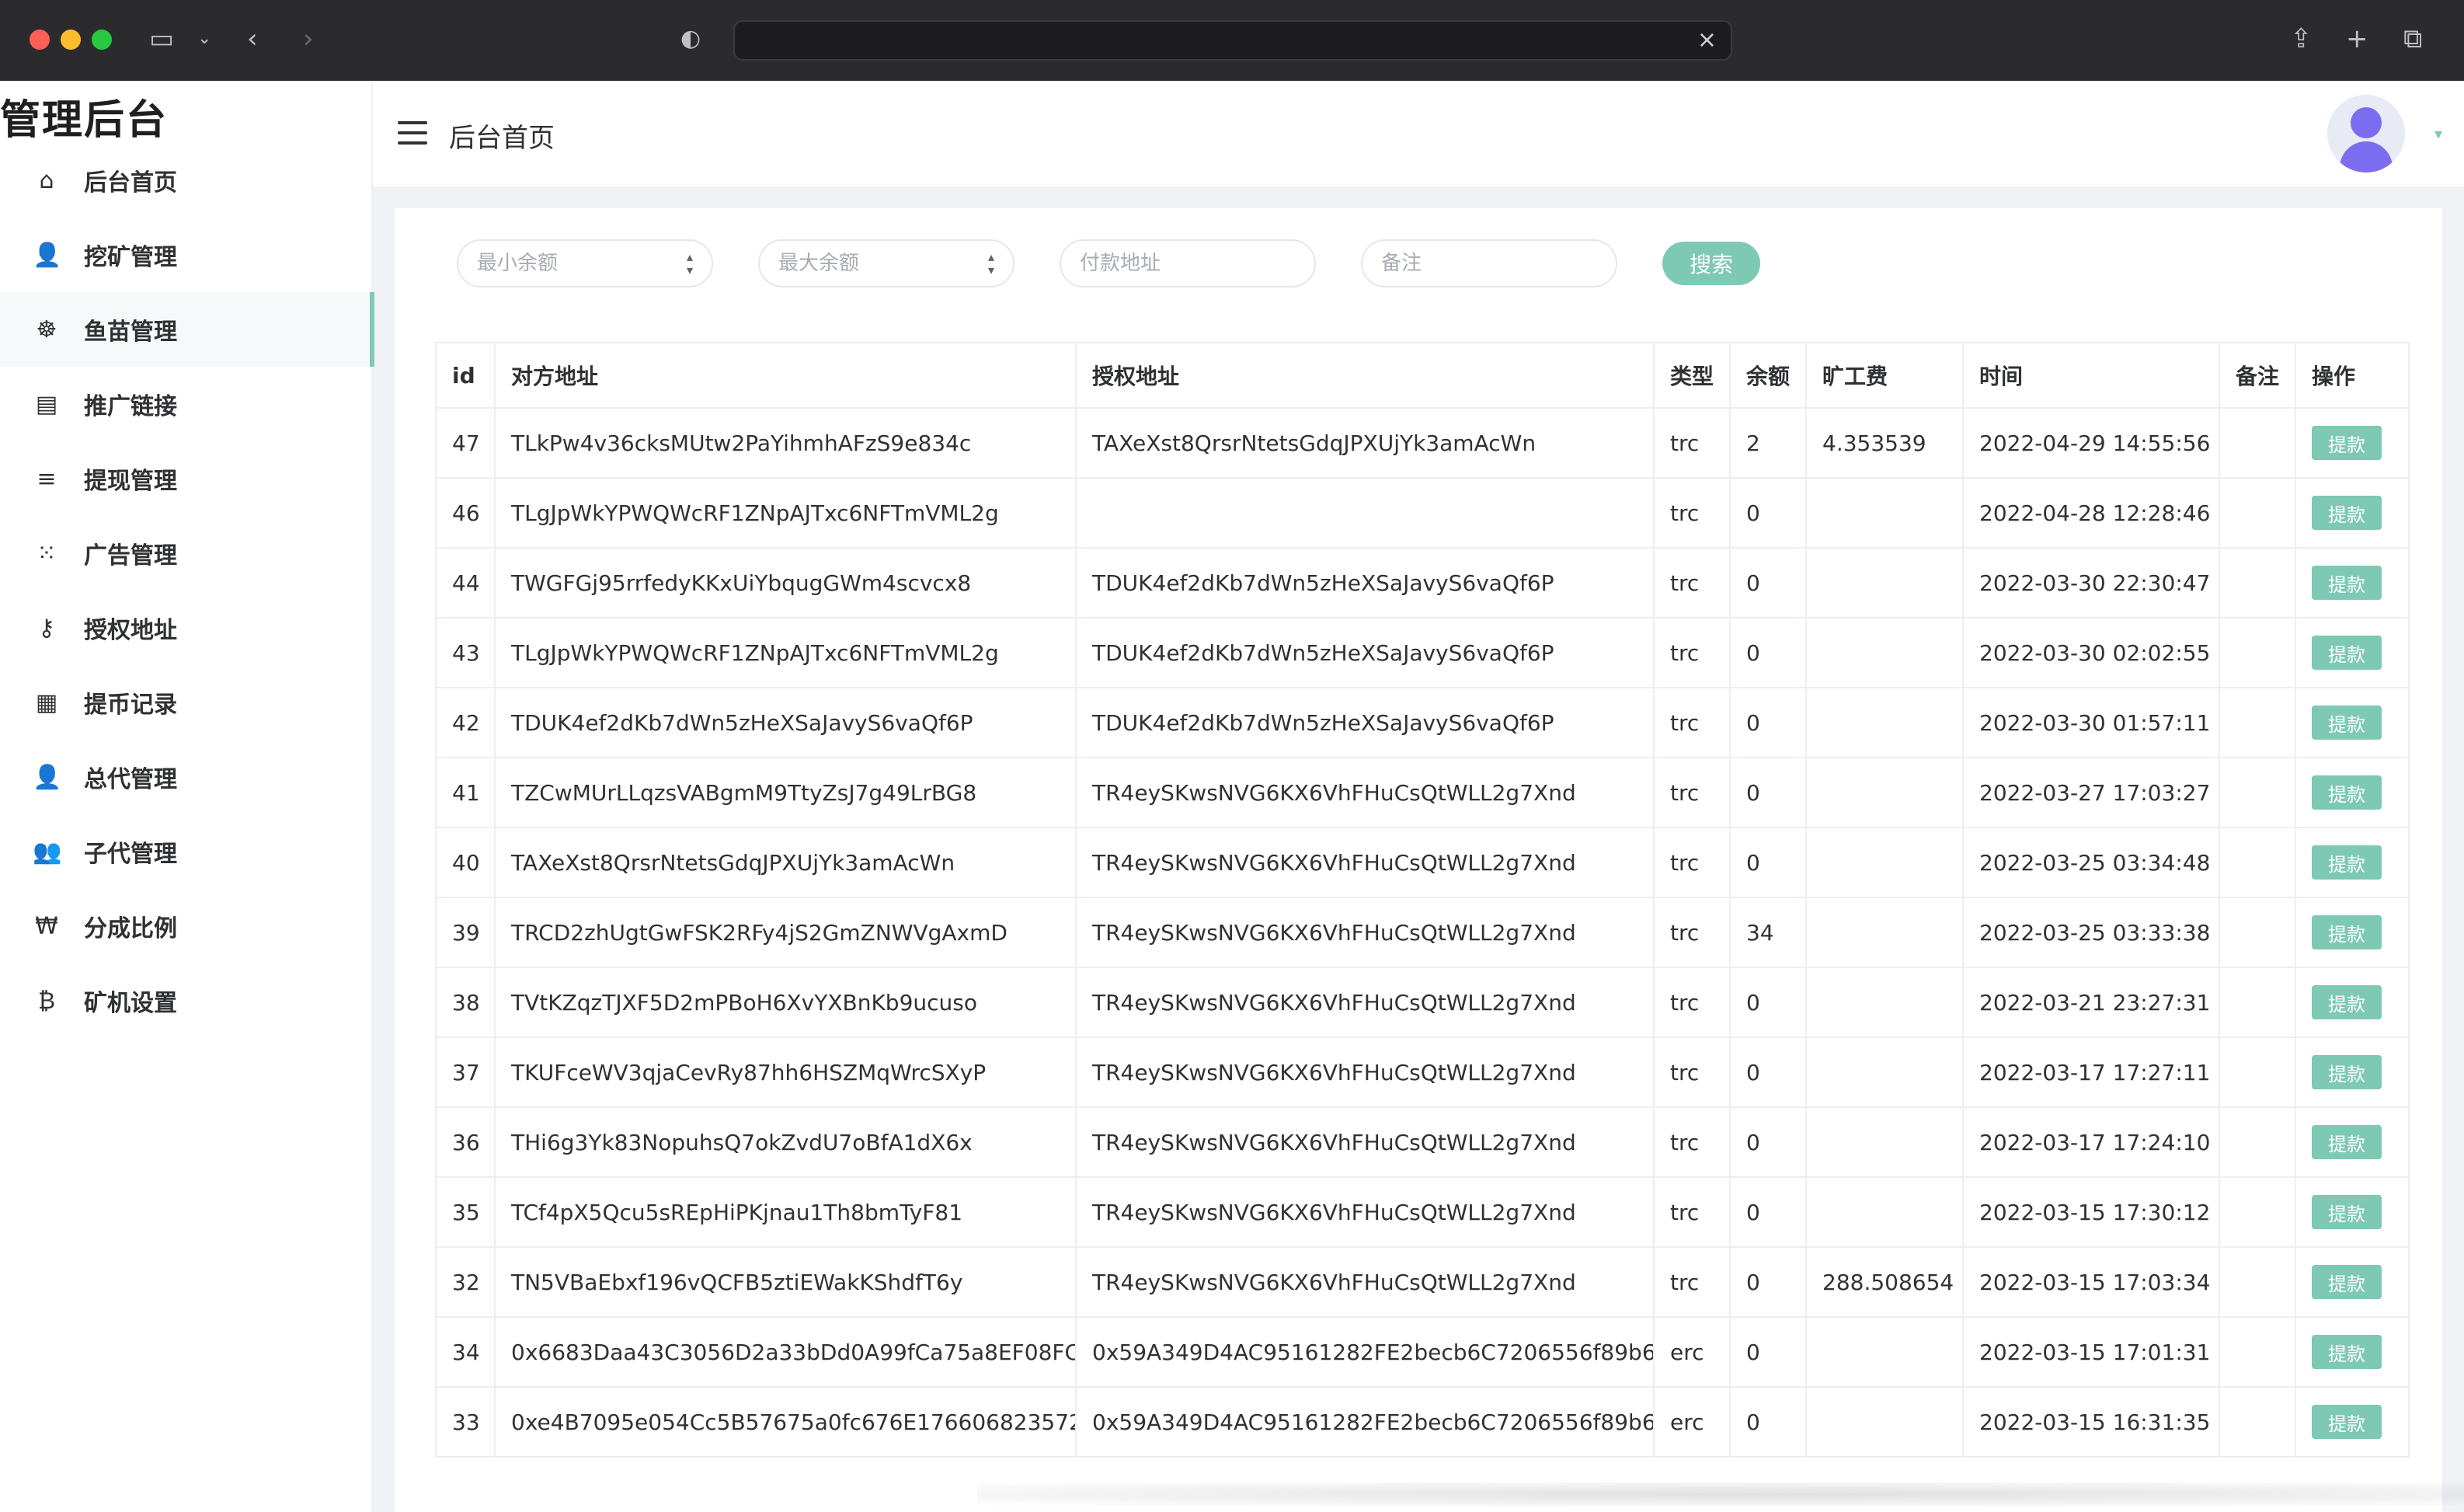  Describe the element at coordinates (162, 38) in the screenshot. I see `sidebar-toggle-icon: ▭` at that location.